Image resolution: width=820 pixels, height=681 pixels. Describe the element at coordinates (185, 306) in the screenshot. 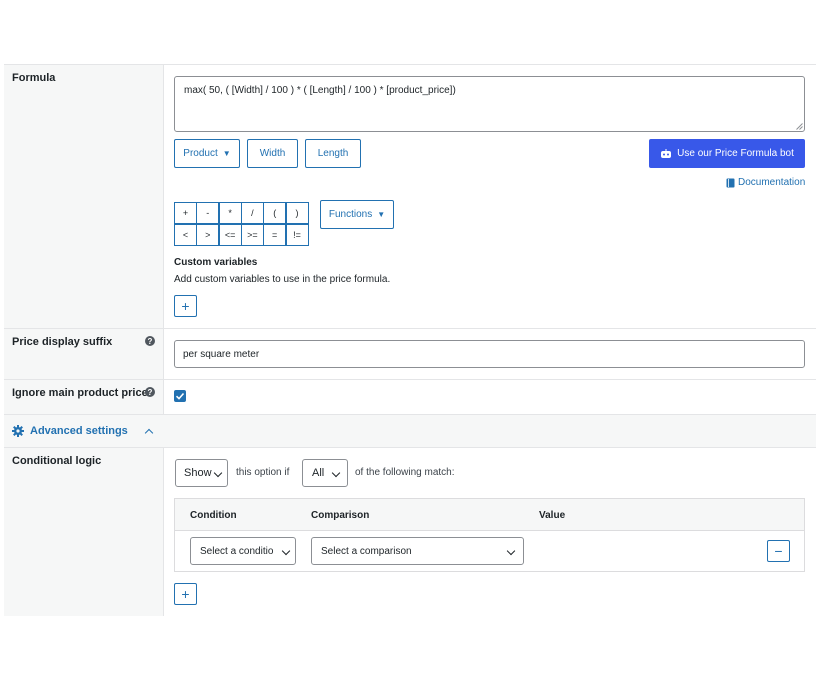

I see `add-custom-variable-button: +` at that location.